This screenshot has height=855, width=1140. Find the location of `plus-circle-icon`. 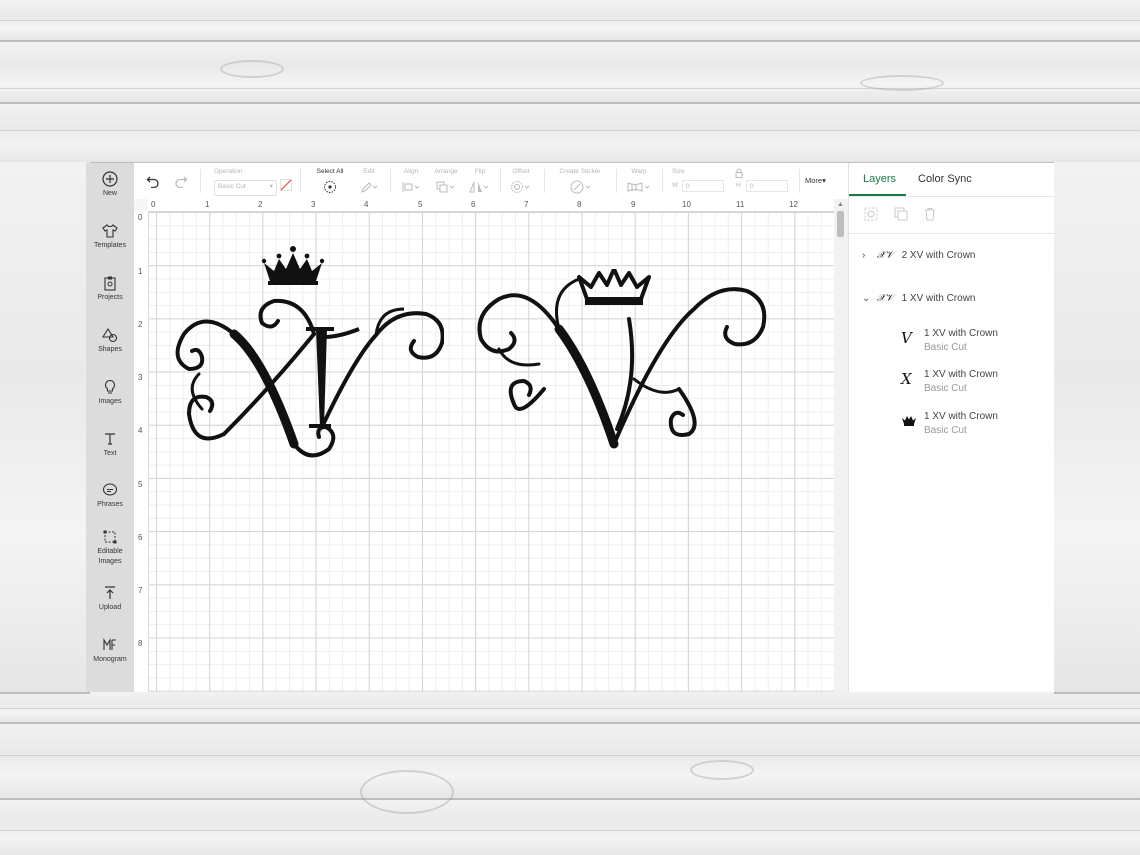

plus-circle-icon is located at coordinates (110, 179).